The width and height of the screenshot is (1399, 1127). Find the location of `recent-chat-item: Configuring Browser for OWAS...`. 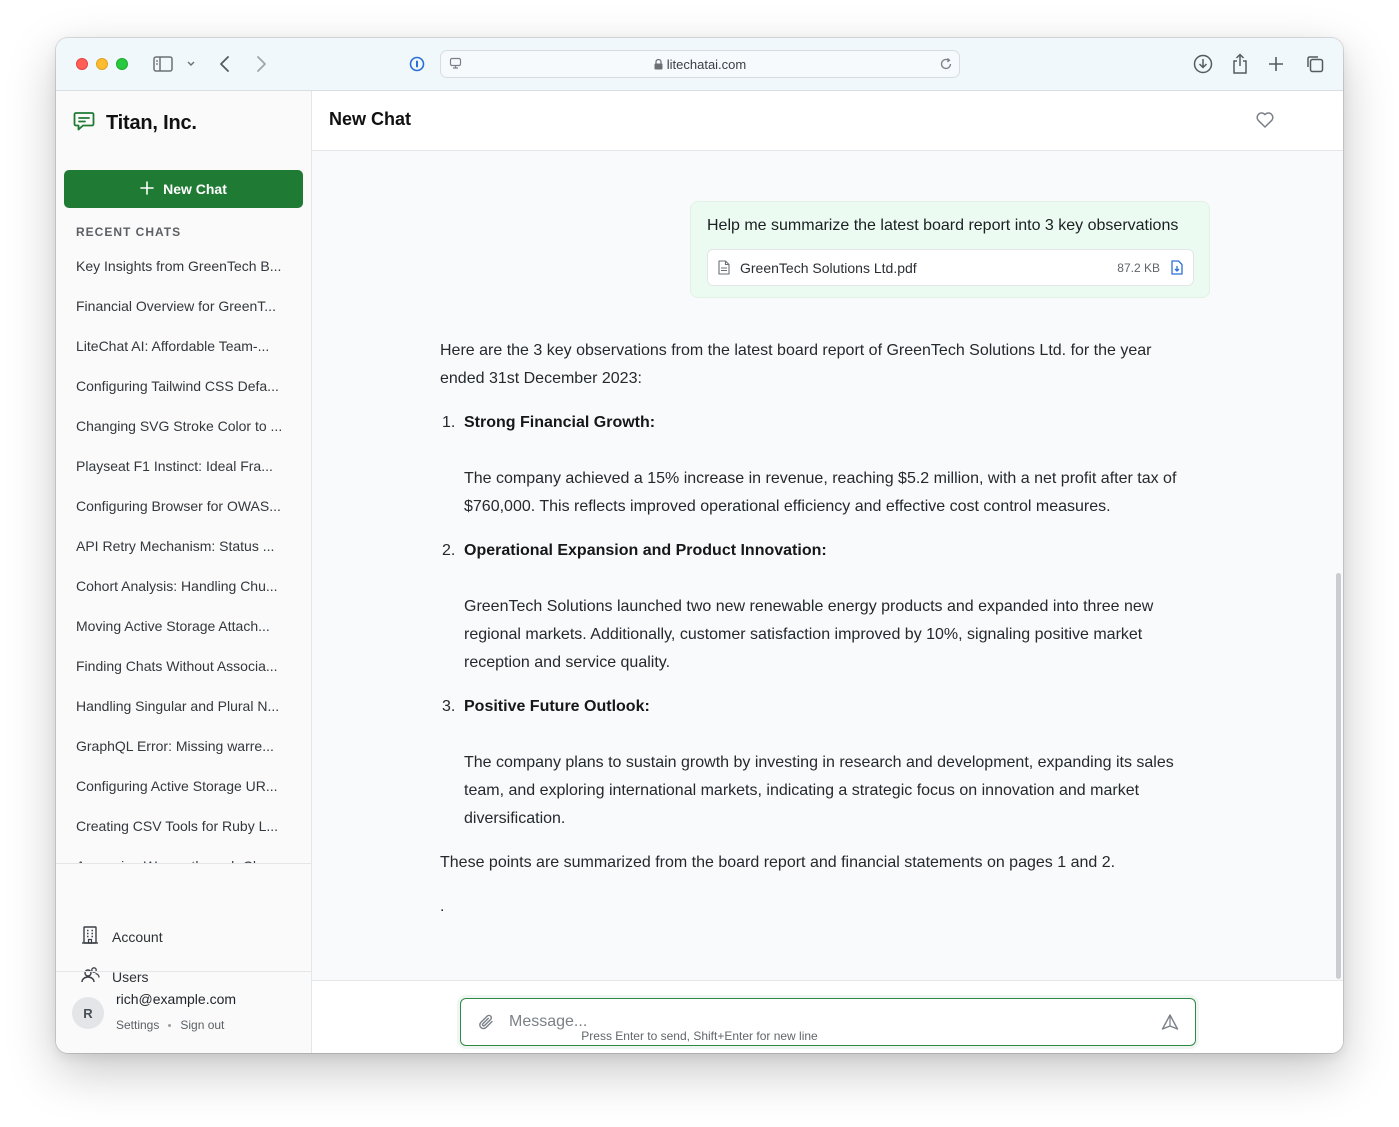

recent-chat-item: Configuring Browser for OWAS... is located at coordinates (183, 506).